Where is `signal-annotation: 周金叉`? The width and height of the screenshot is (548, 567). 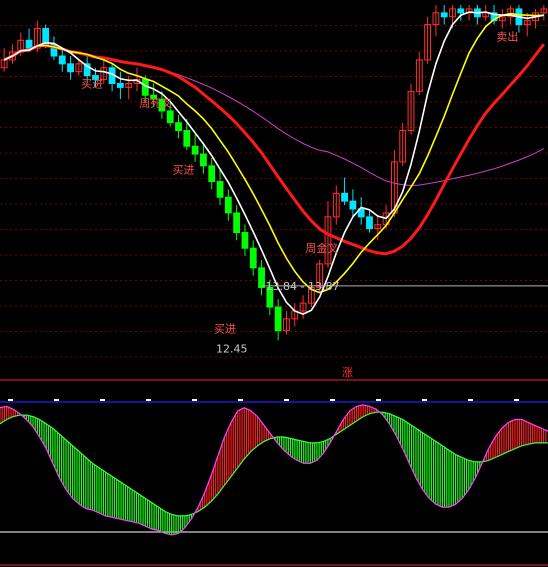
signal-annotation: 周金叉 is located at coordinates (321, 248).